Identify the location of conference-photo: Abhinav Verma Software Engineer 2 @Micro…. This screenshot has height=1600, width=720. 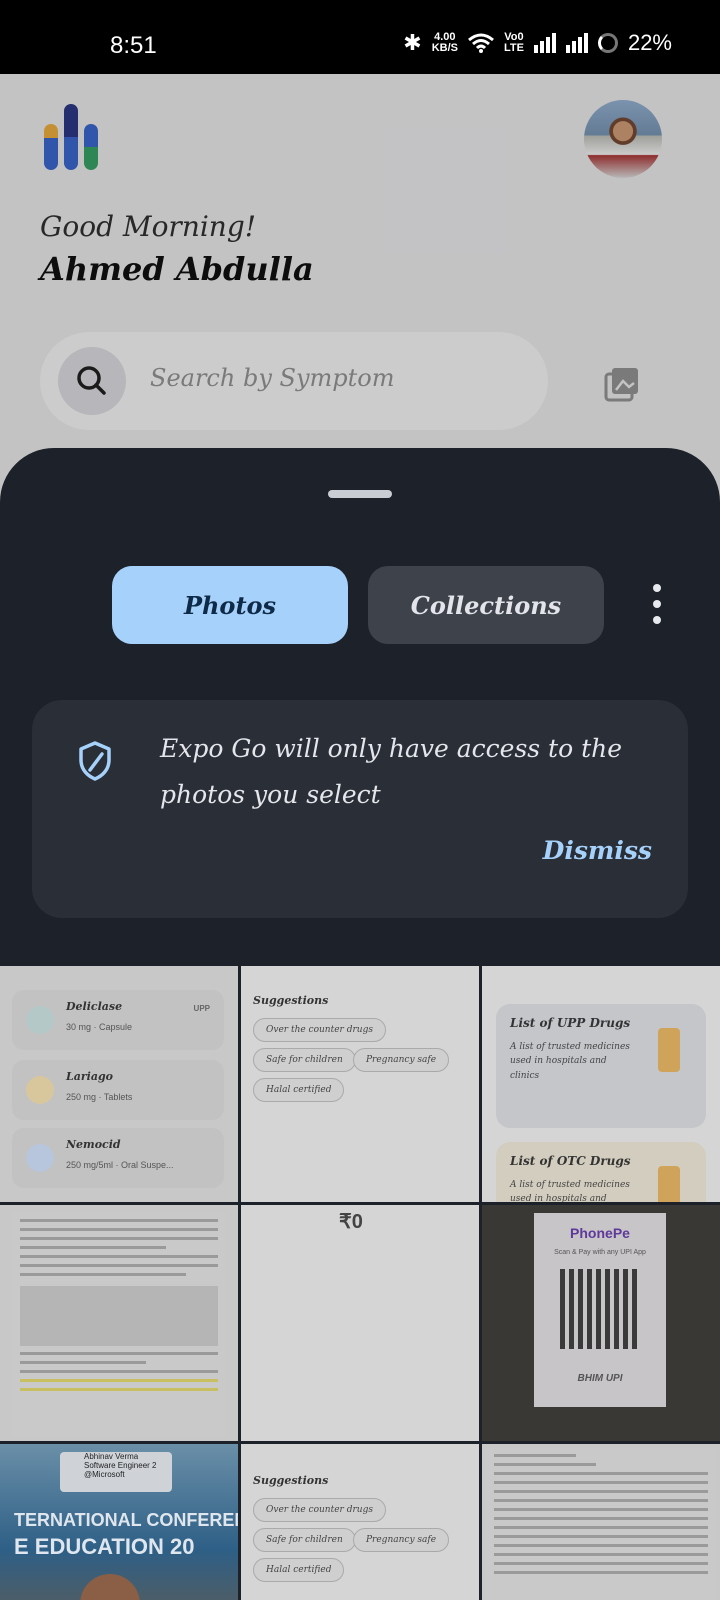
(119, 1522).